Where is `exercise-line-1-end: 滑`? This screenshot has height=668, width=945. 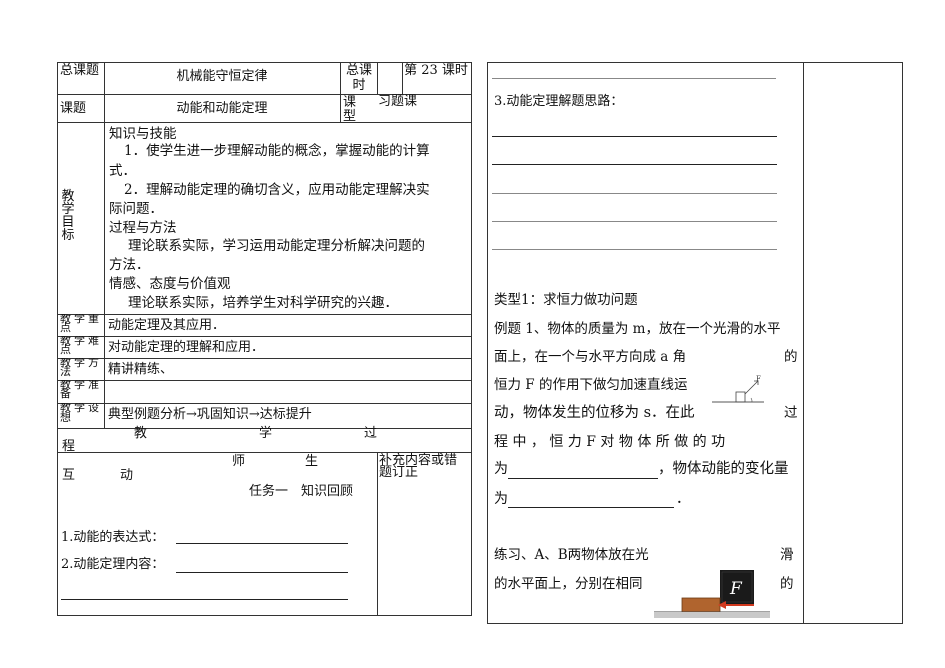
exercise-line-1-end: 滑 is located at coordinates (787, 555).